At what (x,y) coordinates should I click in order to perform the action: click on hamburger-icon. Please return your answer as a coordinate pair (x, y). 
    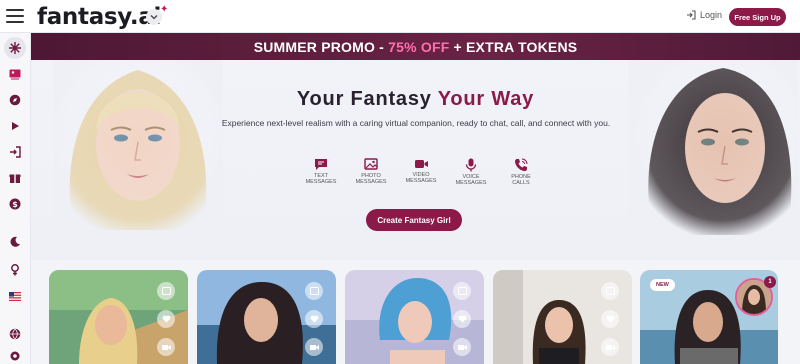
    Looking at the image, I should click on (15, 16).